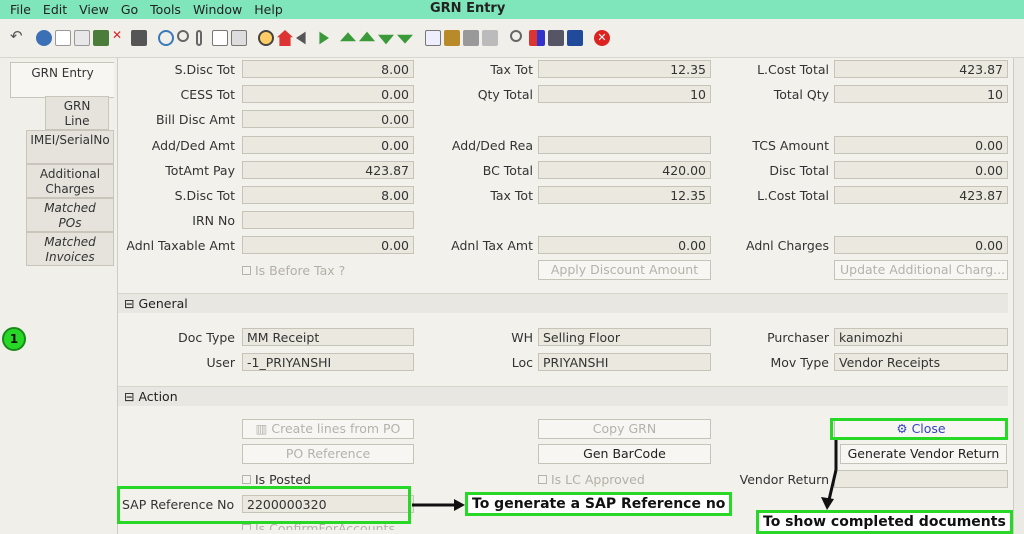 This screenshot has width=1024, height=534. I want to click on user-field: -1_PRIYANSHI, so click(328, 362).